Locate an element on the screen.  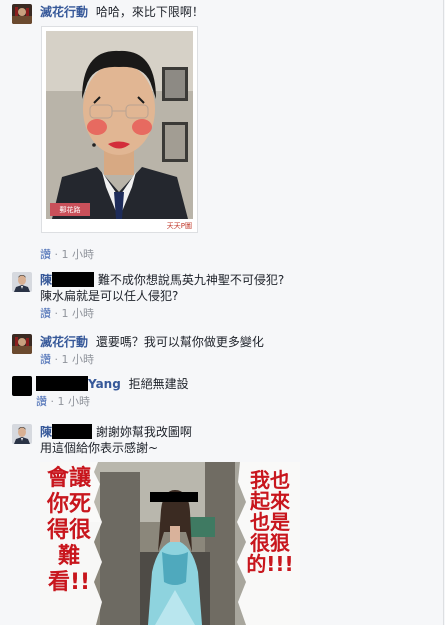
comment-text: 拒絕無建設 is located at coordinates (158, 384).